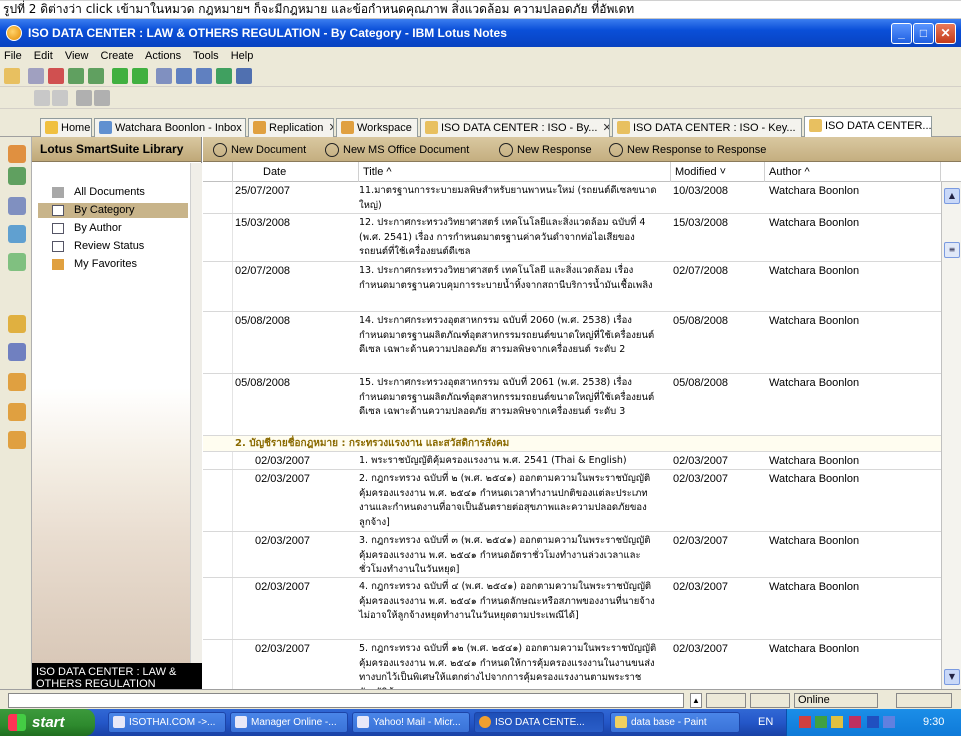  What do you see at coordinates (770, 700) in the screenshot?
I see `security-icon` at bounding box center [770, 700].